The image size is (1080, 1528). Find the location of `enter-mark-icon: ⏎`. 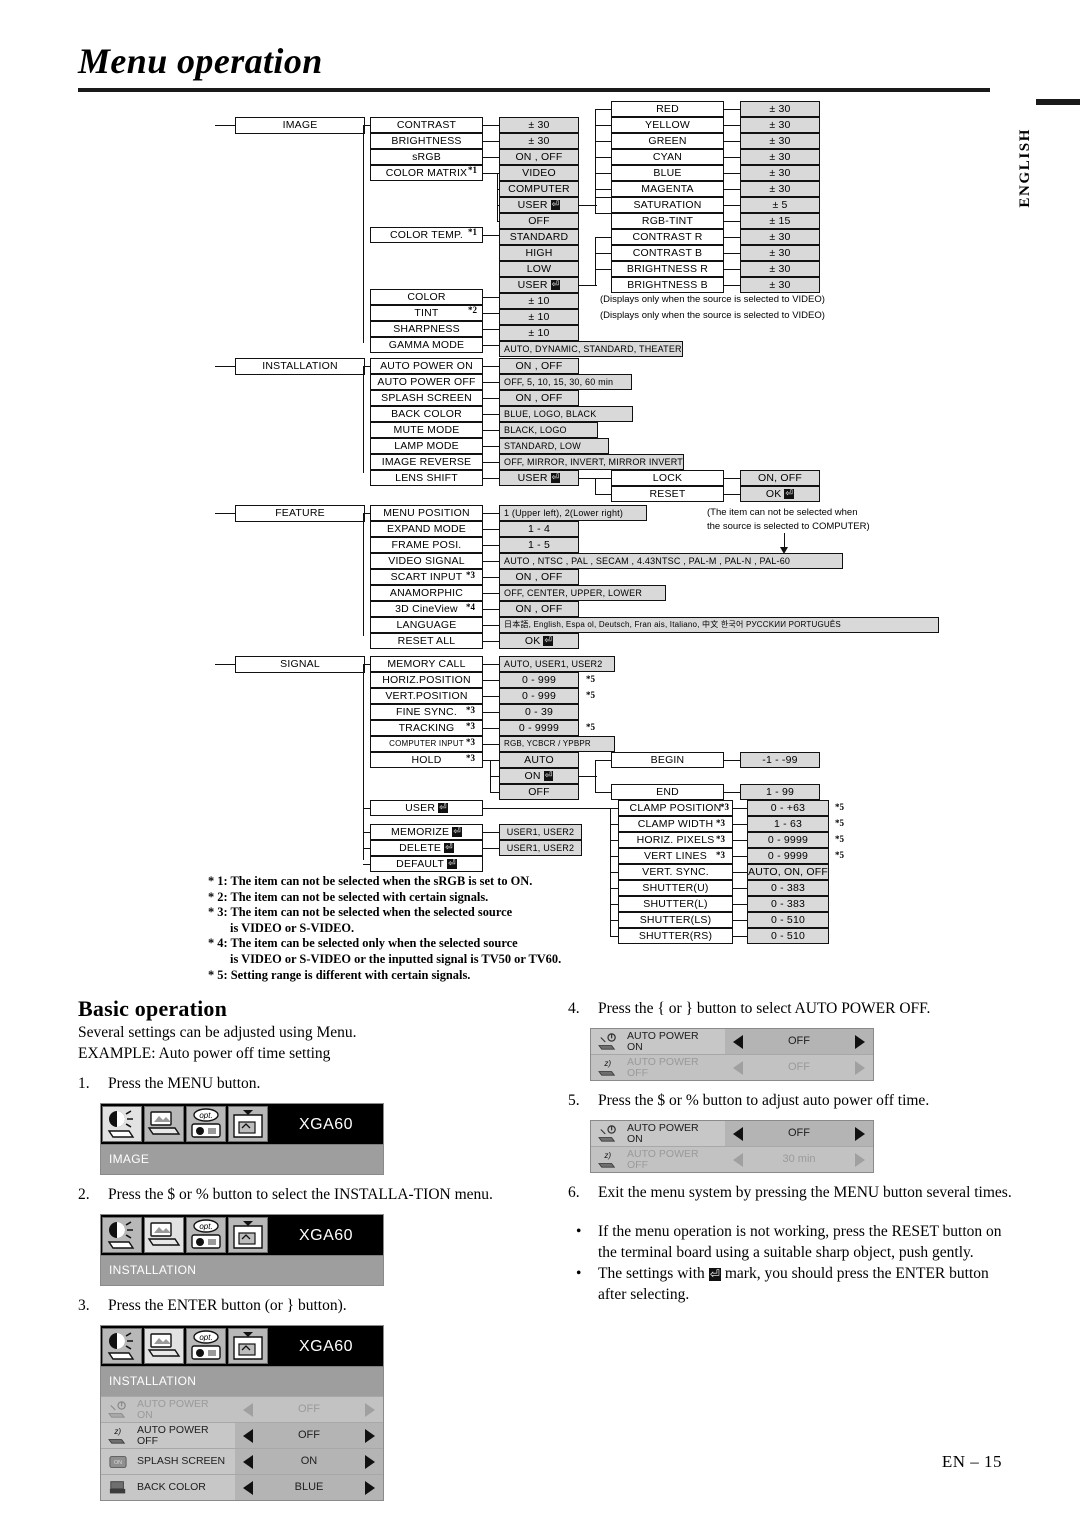

enter-mark-icon: ⏎ is located at coordinates (457, 832).